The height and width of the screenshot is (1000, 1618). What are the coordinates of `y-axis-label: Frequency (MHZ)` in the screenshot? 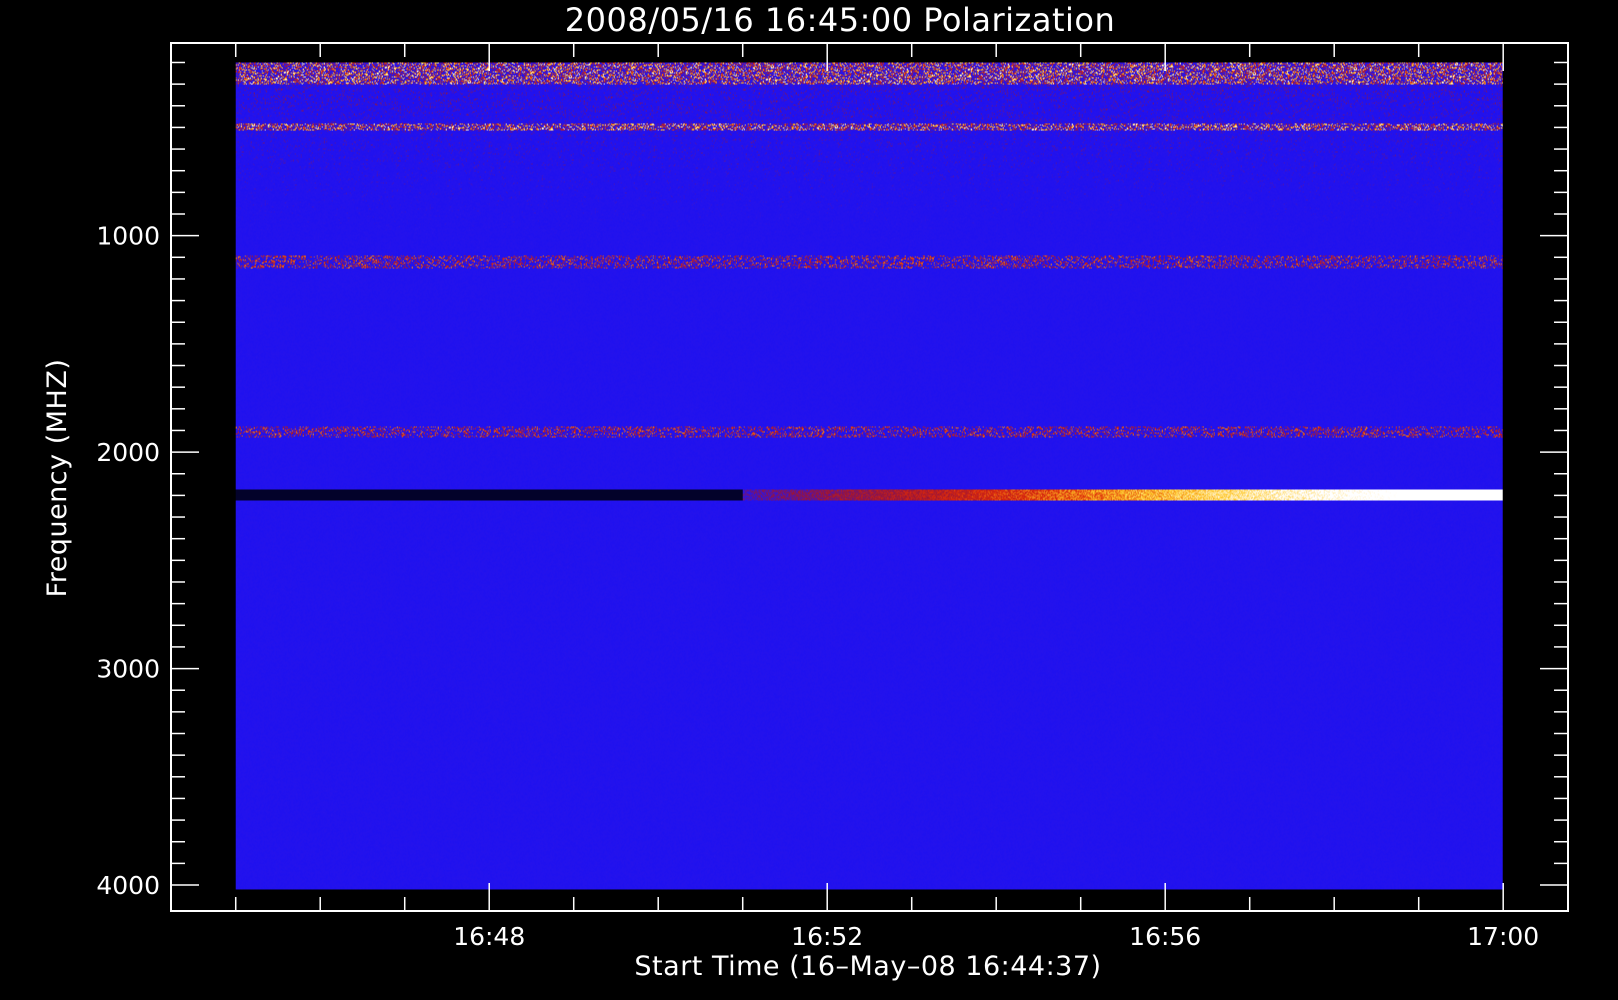 It's located at (57, 478).